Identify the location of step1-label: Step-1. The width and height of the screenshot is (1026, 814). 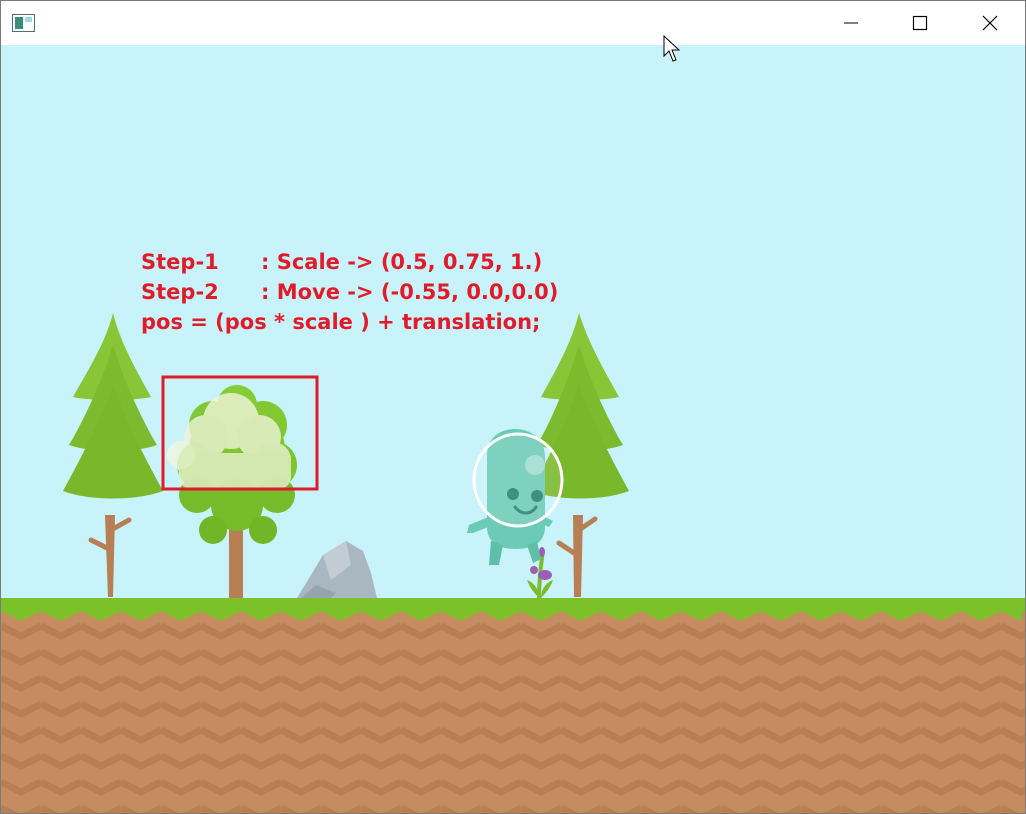
(180, 262).